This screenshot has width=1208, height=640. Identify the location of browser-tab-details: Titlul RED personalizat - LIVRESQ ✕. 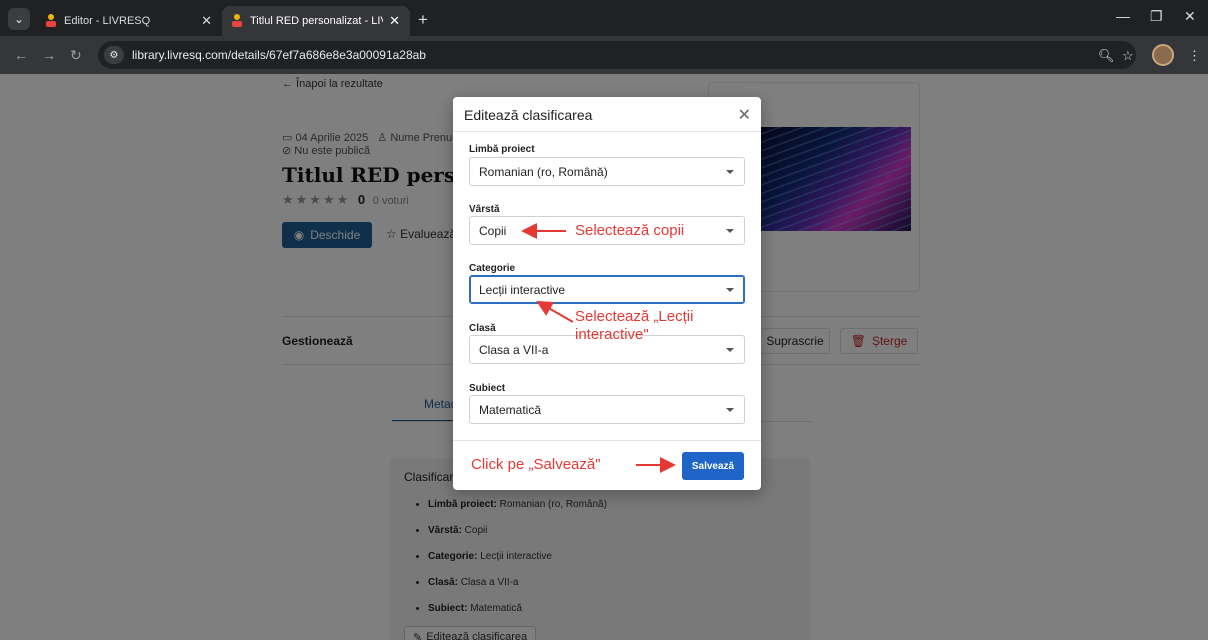
(316, 21).